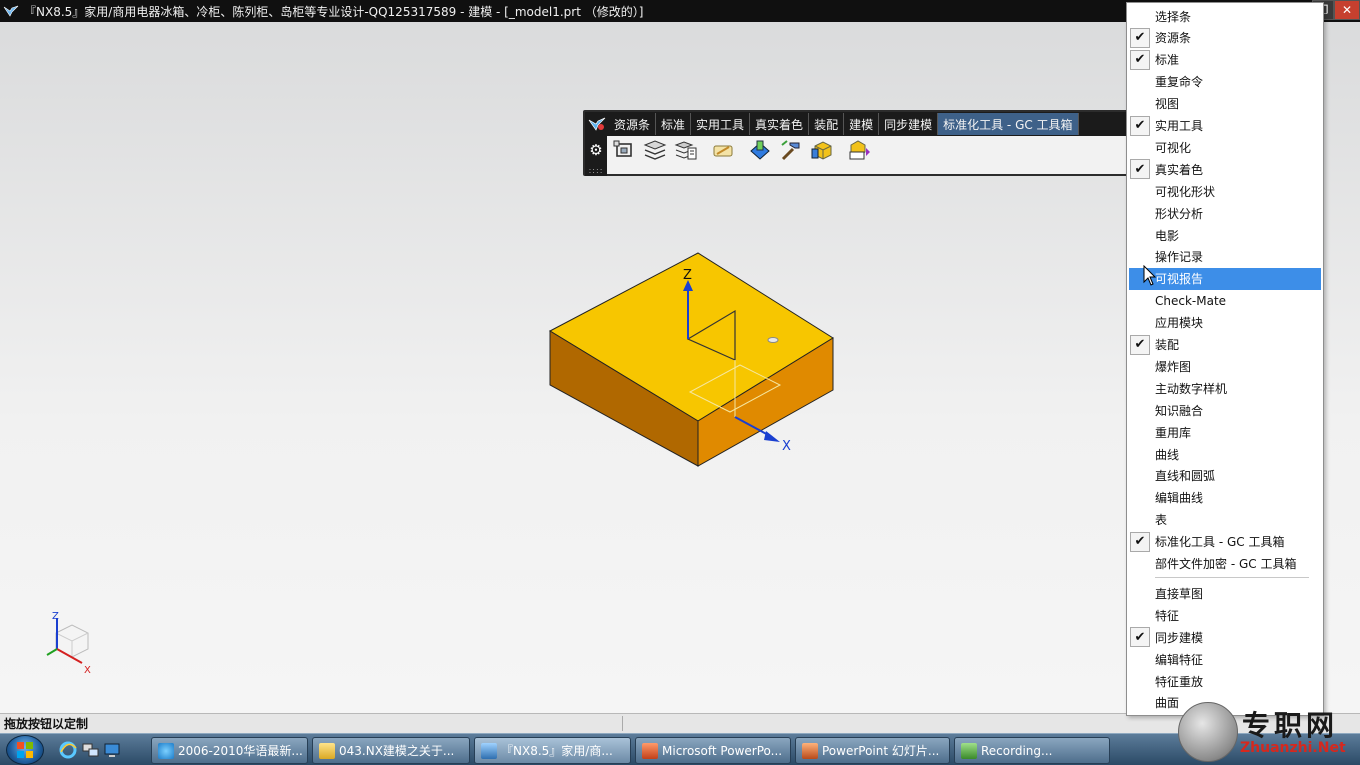 The height and width of the screenshot is (765, 1360). I want to click on status-text: 拖放按钮以定制, so click(46, 724).